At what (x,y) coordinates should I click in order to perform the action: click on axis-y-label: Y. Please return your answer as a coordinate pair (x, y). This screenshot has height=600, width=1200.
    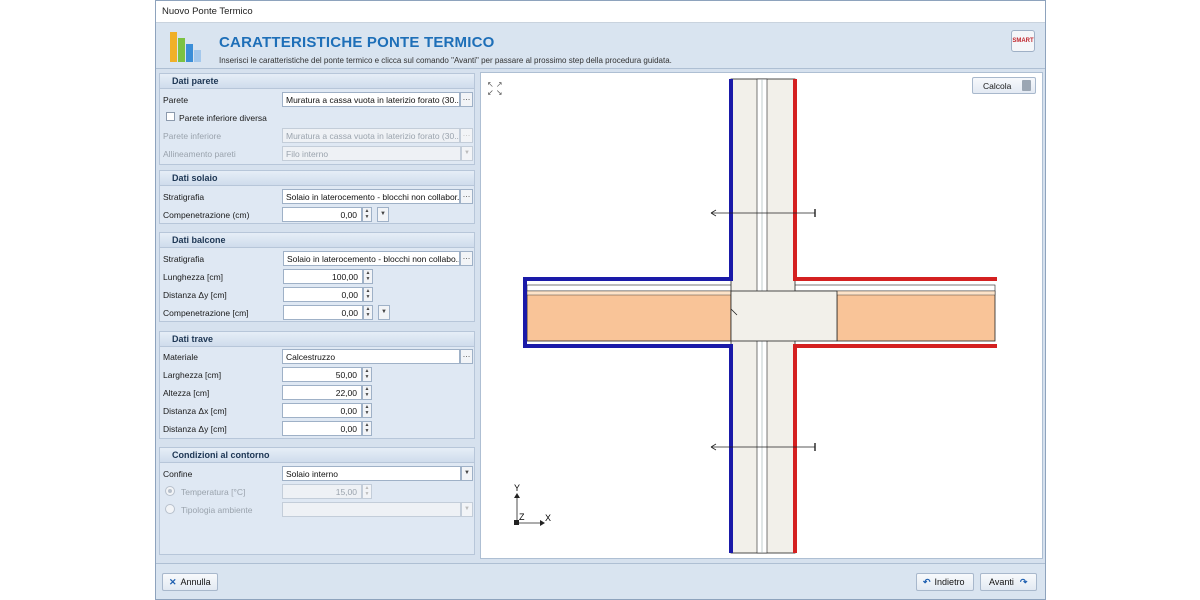
    Looking at the image, I should click on (517, 488).